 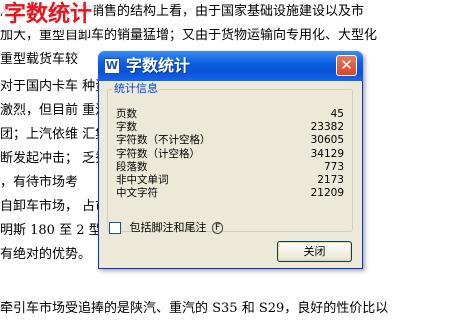 What do you see at coordinates (194, 308) in the screenshot?
I see `doc-line: 牵引车市场受追捧的是陕汽、重汽的 S35 和 S29，良好的性价比以` at bounding box center [194, 308].